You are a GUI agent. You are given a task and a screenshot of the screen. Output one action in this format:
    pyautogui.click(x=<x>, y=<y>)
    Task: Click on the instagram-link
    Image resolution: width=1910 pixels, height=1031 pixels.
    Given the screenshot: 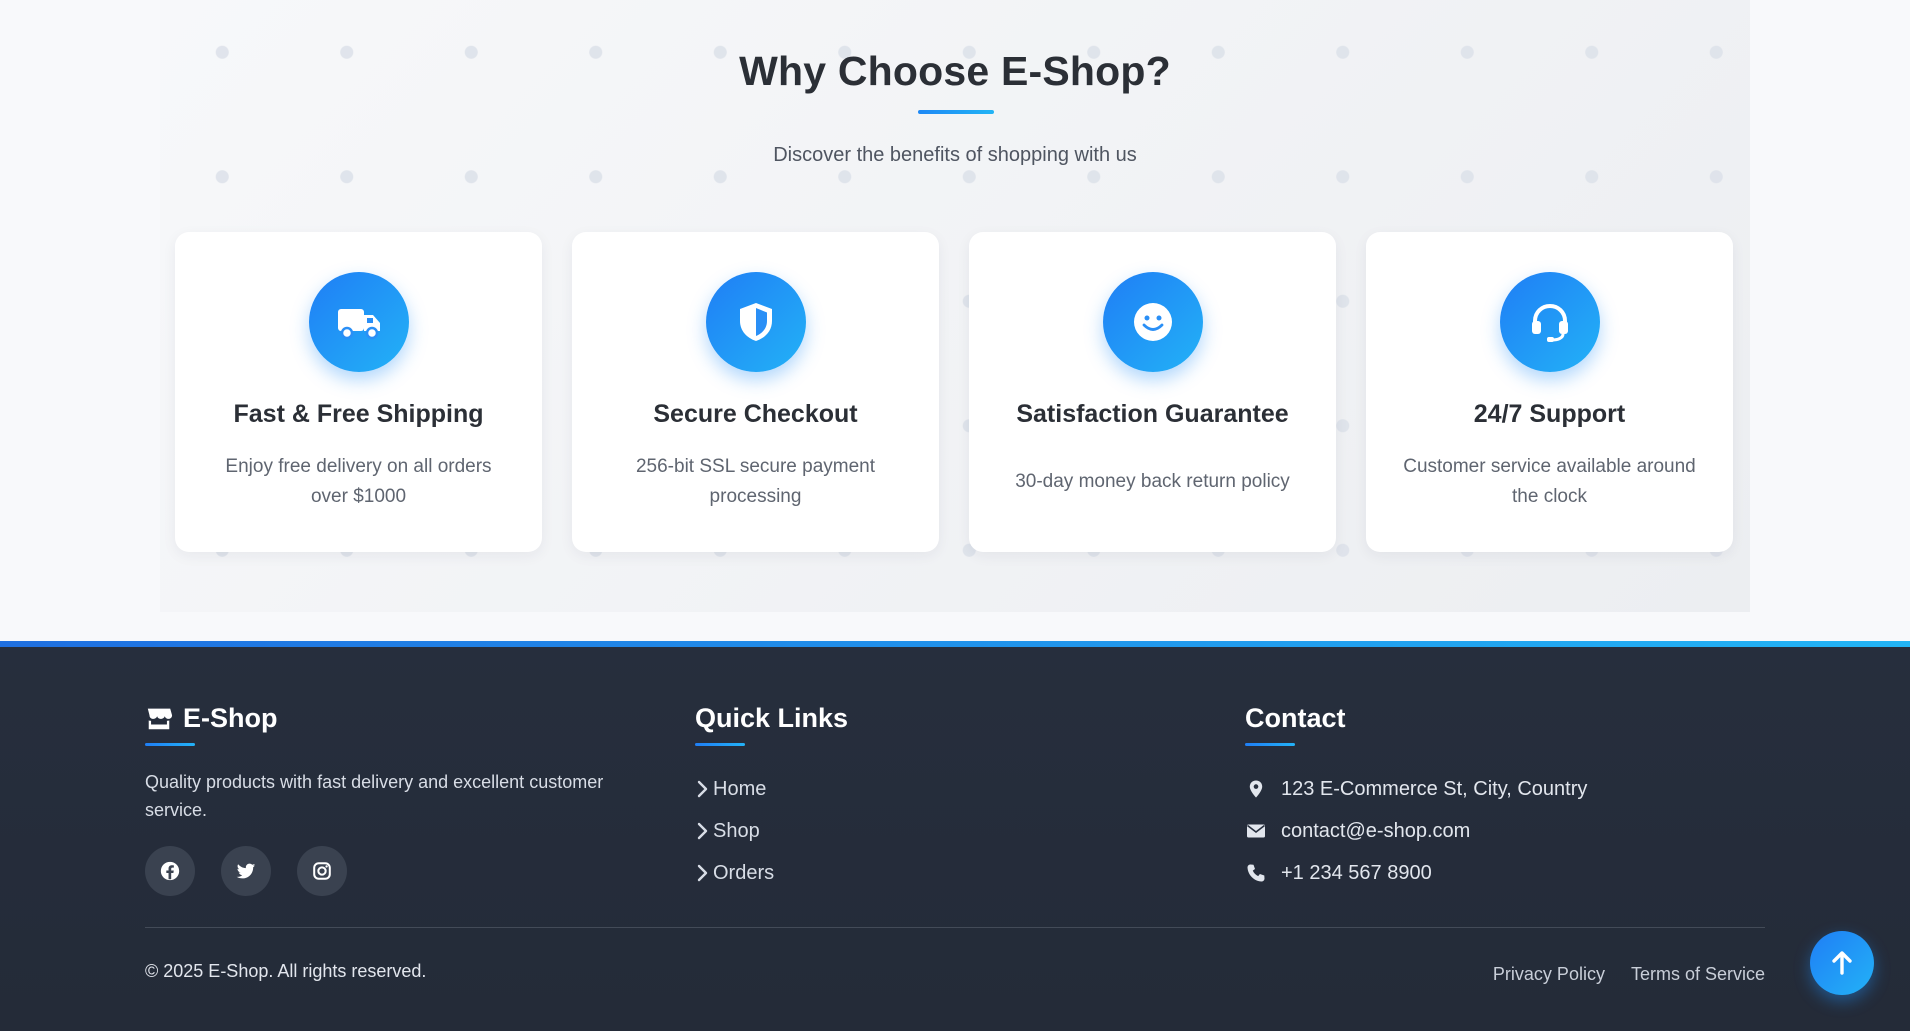 What is the action you would take?
    pyautogui.click(x=322, y=871)
    